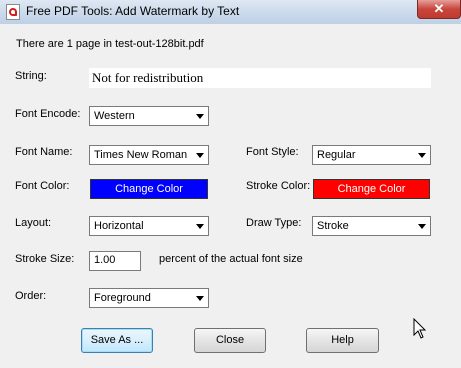  What do you see at coordinates (133, 11) in the screenshot?
I see `window-title: Free PDF Tools: Add Watermark by Text` at bounding box center [133, 11].